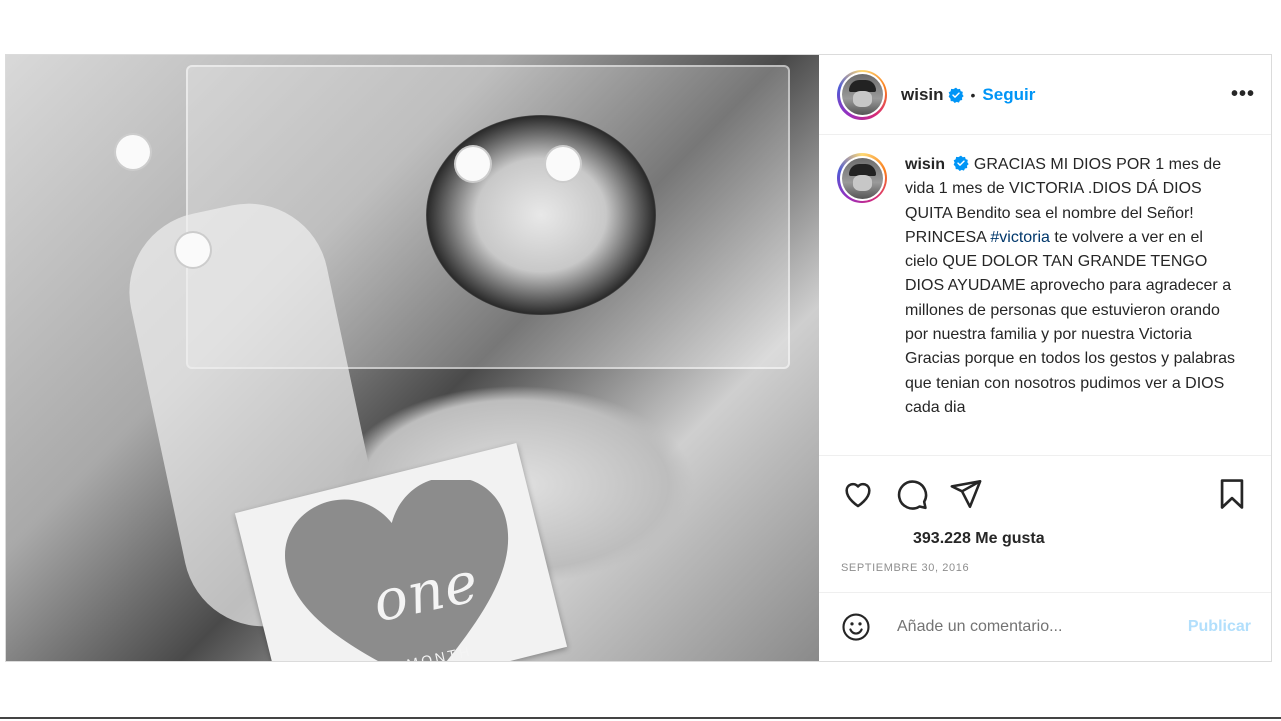 The width and height of the screenshot is (1281, 721). What do you see at coordinates (1008, 95) in the screenshot?
I see `follow-button: Seguir` at bounding box center [1008, 95].